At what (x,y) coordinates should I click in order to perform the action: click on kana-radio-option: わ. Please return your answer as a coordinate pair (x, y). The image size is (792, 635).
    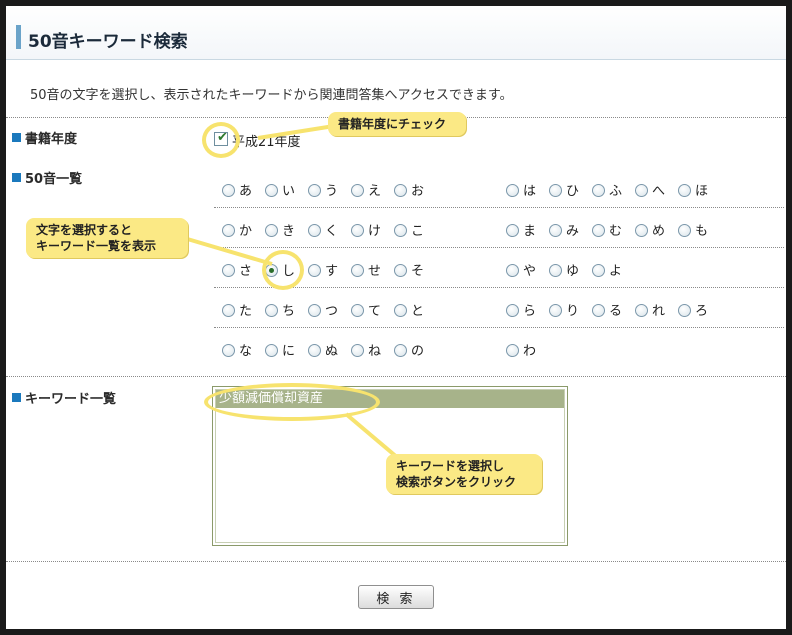
    Looking at the image, I should click on (521, 349).